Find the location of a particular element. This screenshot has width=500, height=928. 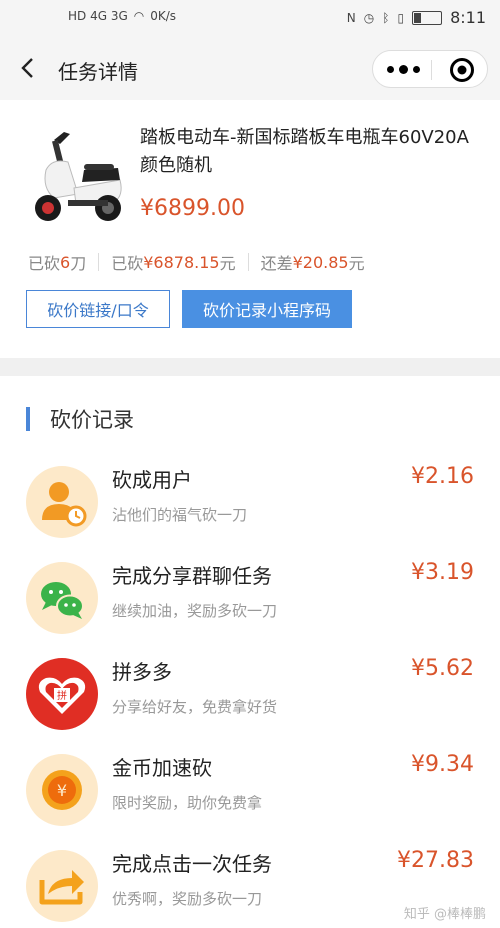

cut-times-value: 6 is located at coordinates (65, 262).